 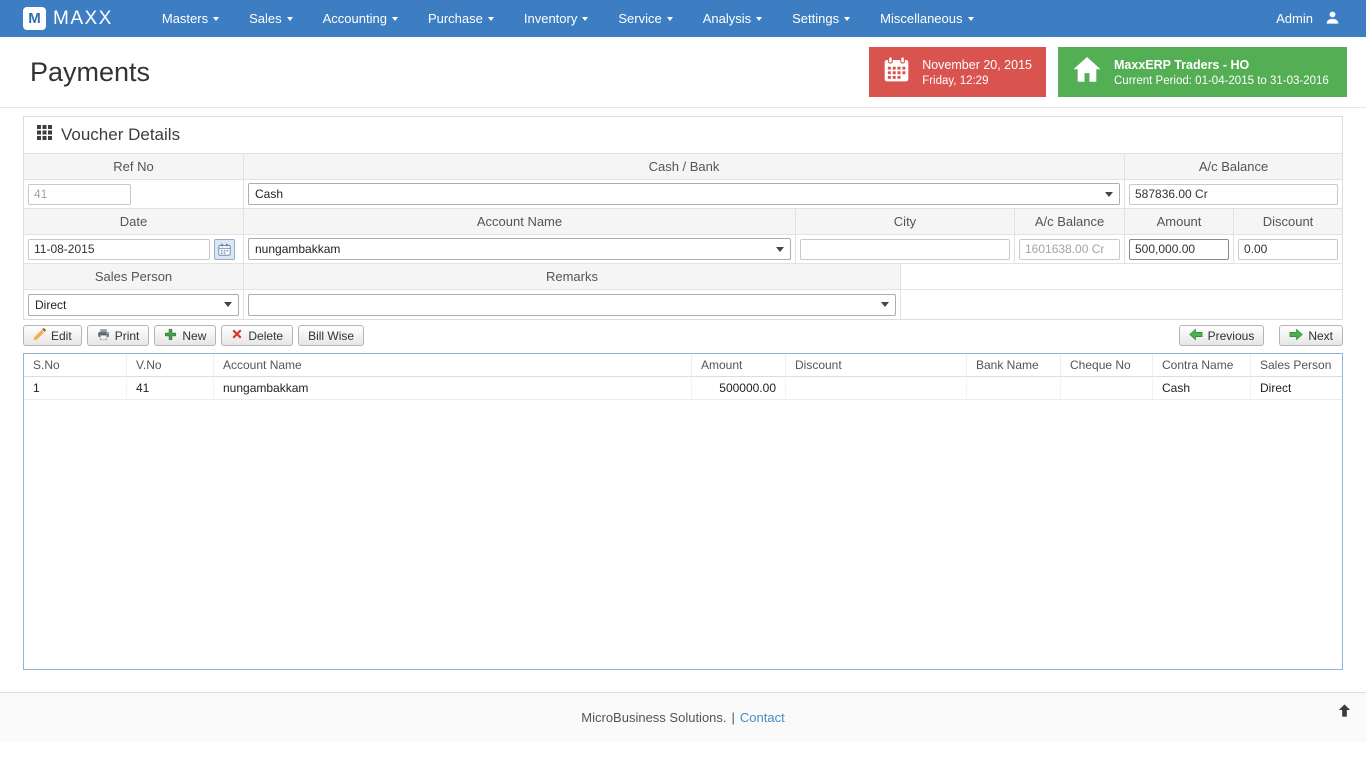 What do you see at coordinates (905, 222) in the screenshot?
I see `label-city: City` at bounding box center [905, 222].